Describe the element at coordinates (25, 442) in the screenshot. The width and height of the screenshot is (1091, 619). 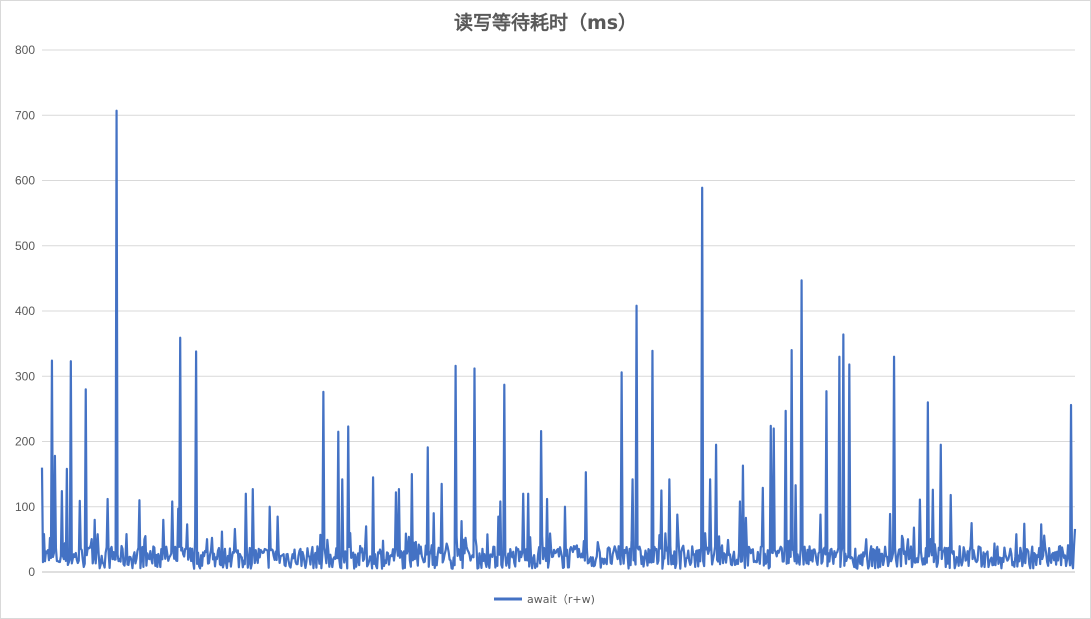
I see `y-tick-label: 200` at that location.